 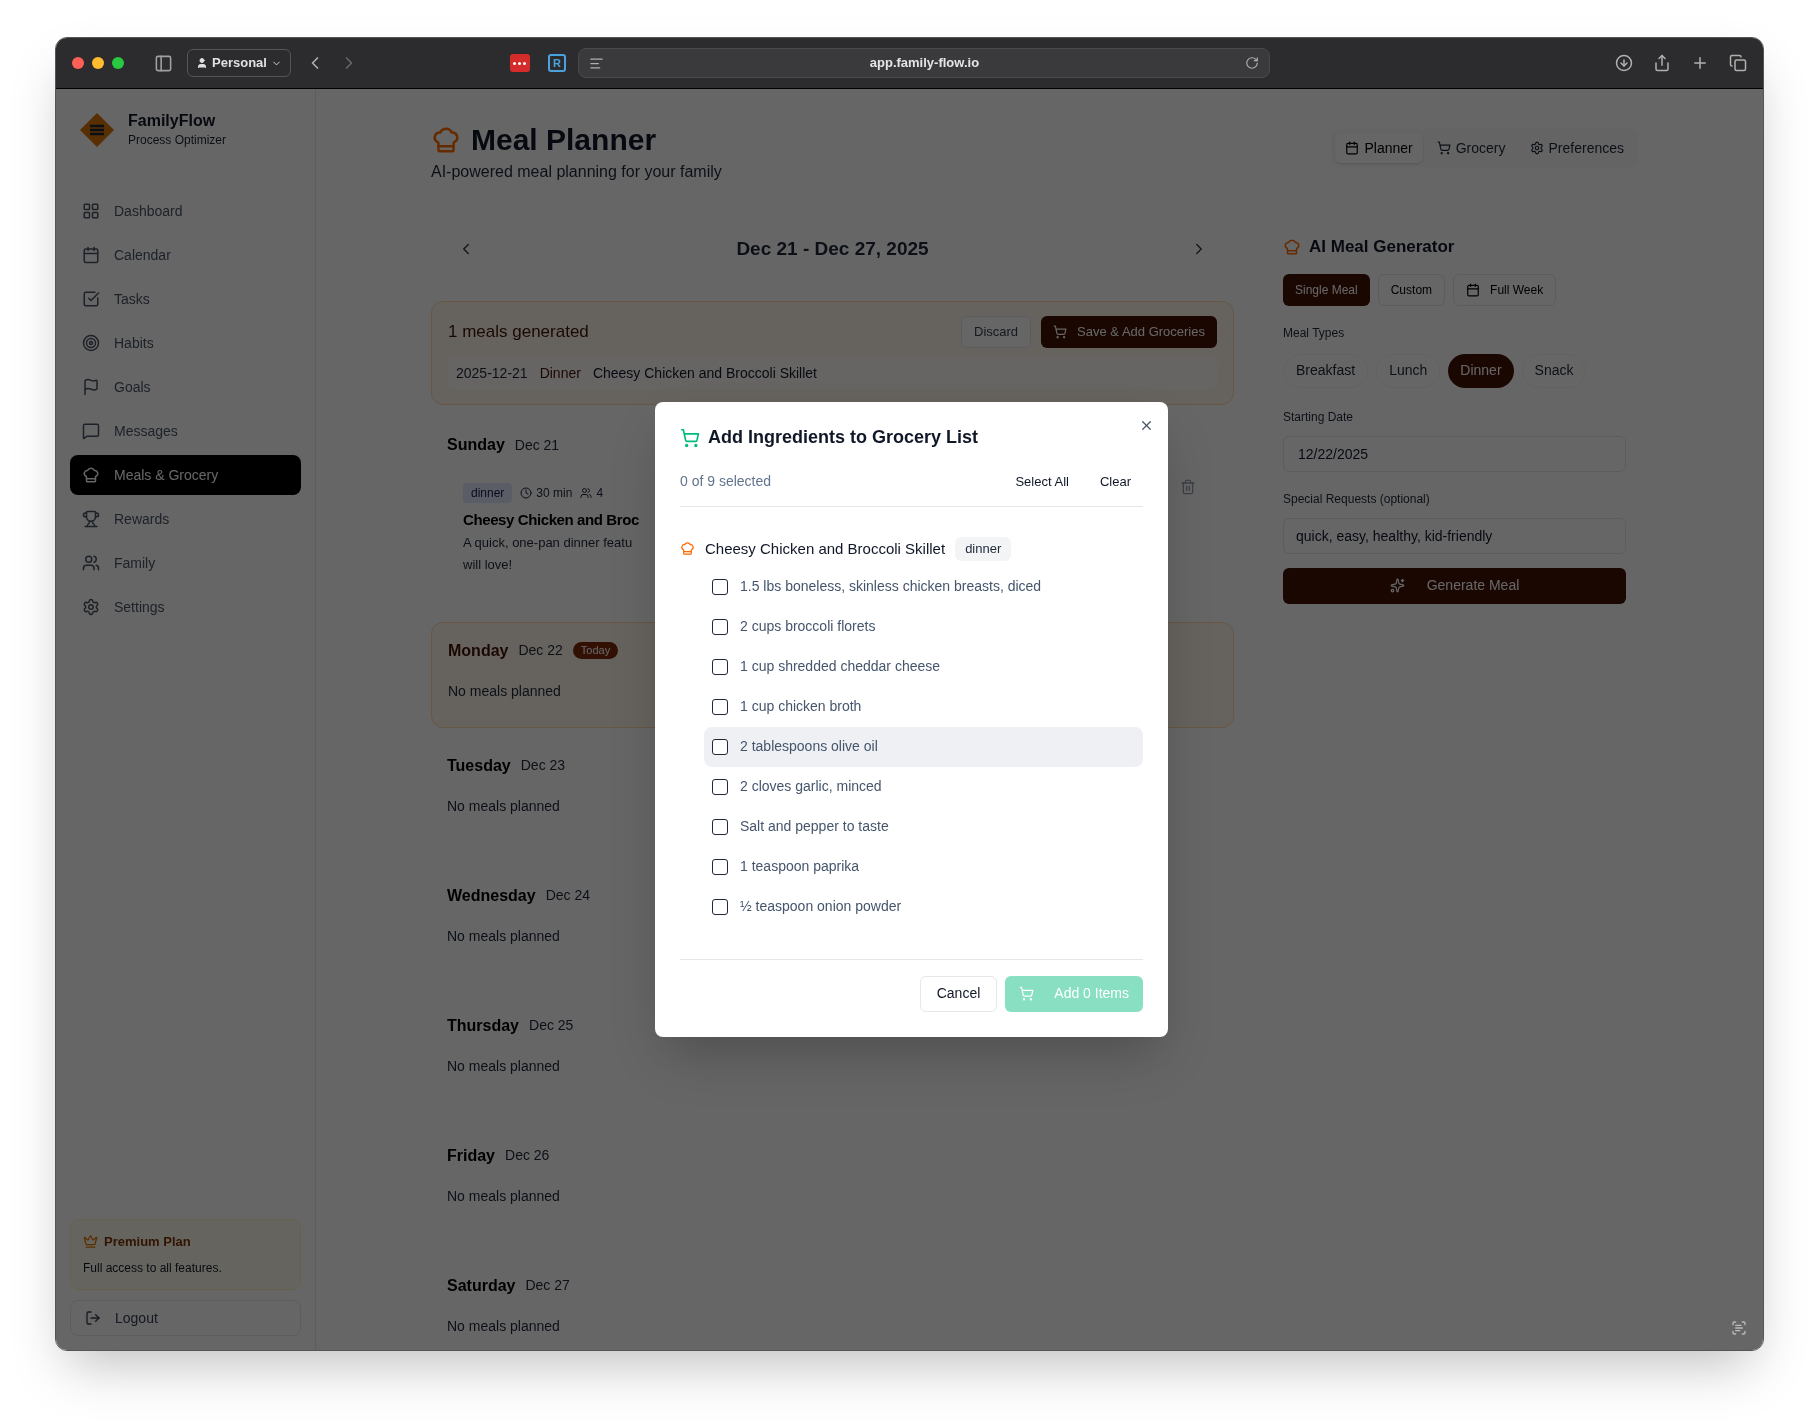 What do you see at coordinates (704, 373) in the screenshot?
I see `meal-title: Cheesy Chicken and Broccoli Skillet` at bounding box center [704, 373].